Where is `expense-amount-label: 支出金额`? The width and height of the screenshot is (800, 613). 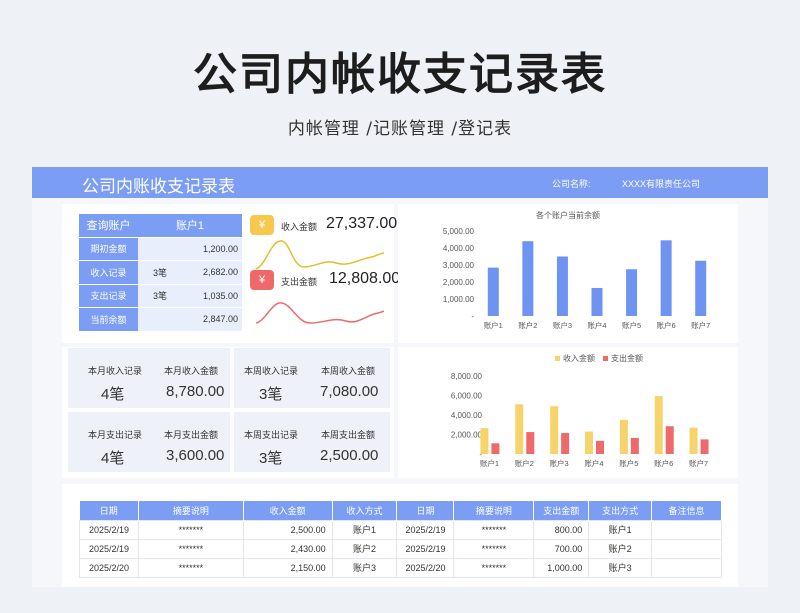
expense-amount-label: 支出金额 is located at coordinates (299, 282).